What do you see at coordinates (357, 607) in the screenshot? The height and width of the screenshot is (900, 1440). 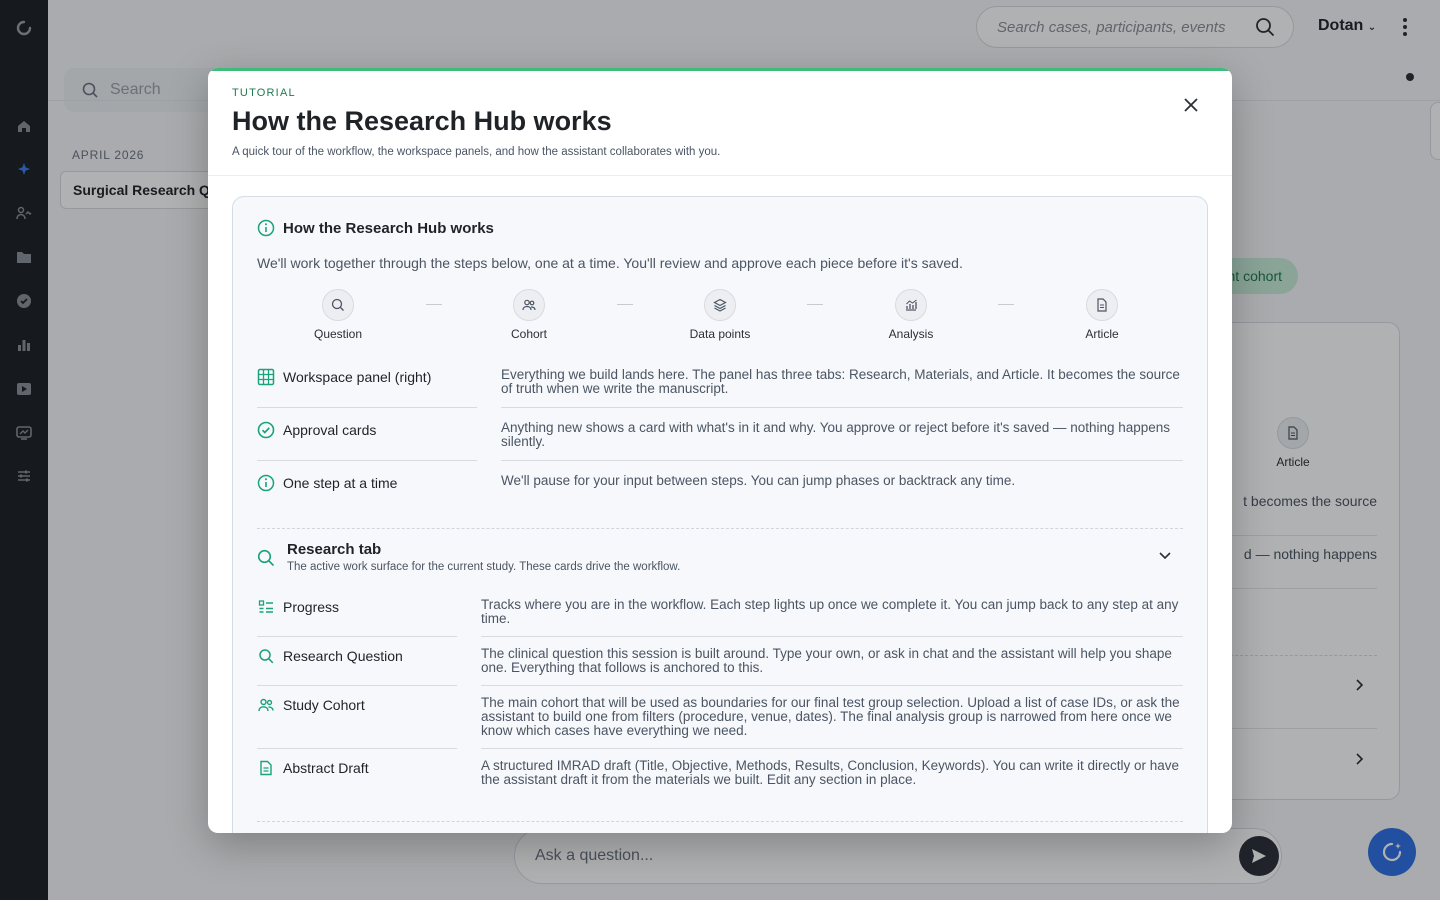 I see `card-label: Progress` at bounding box center [357, 607].